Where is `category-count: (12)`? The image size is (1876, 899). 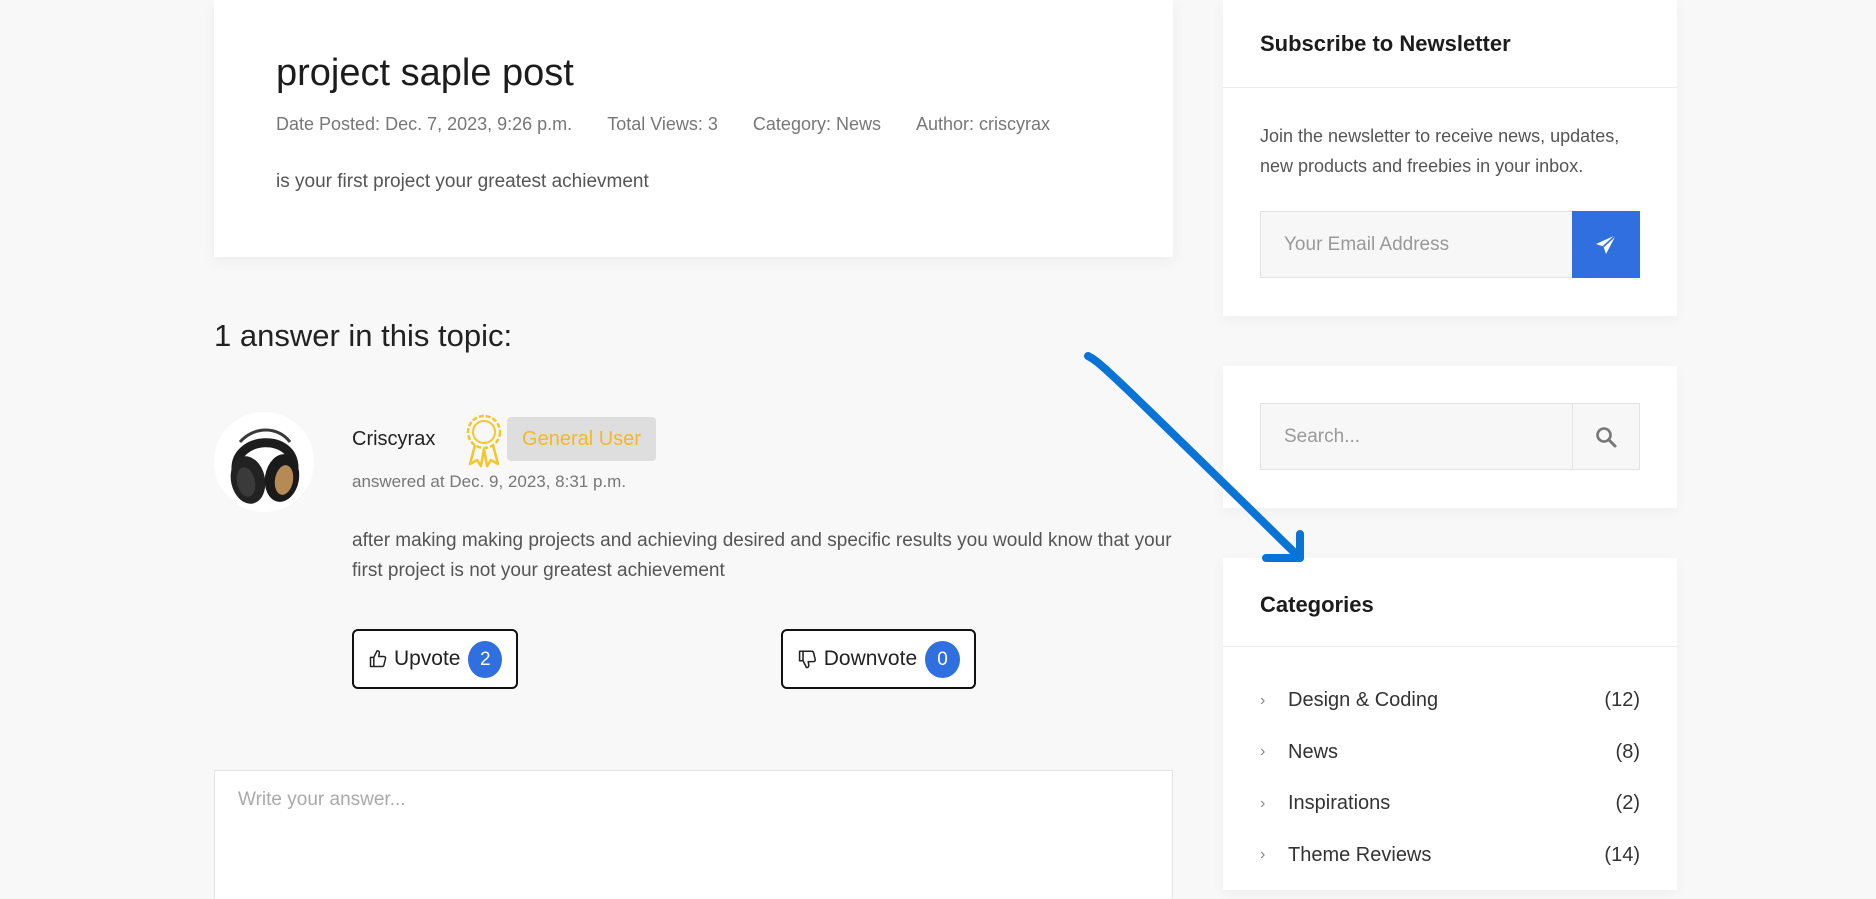
category-count: (12) is located at coordinates (1622, 700).